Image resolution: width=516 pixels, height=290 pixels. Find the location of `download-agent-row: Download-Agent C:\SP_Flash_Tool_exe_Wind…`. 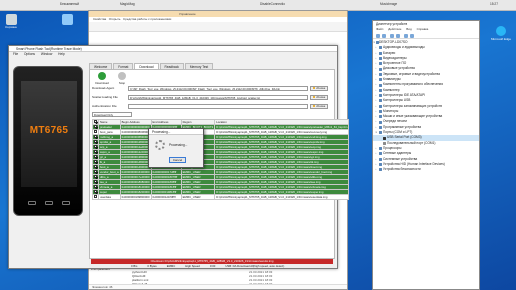

download-agent-row: Download-Agent C:\SP_Flash_Tool_exe_Wind… is located at coordinates (210, 88).